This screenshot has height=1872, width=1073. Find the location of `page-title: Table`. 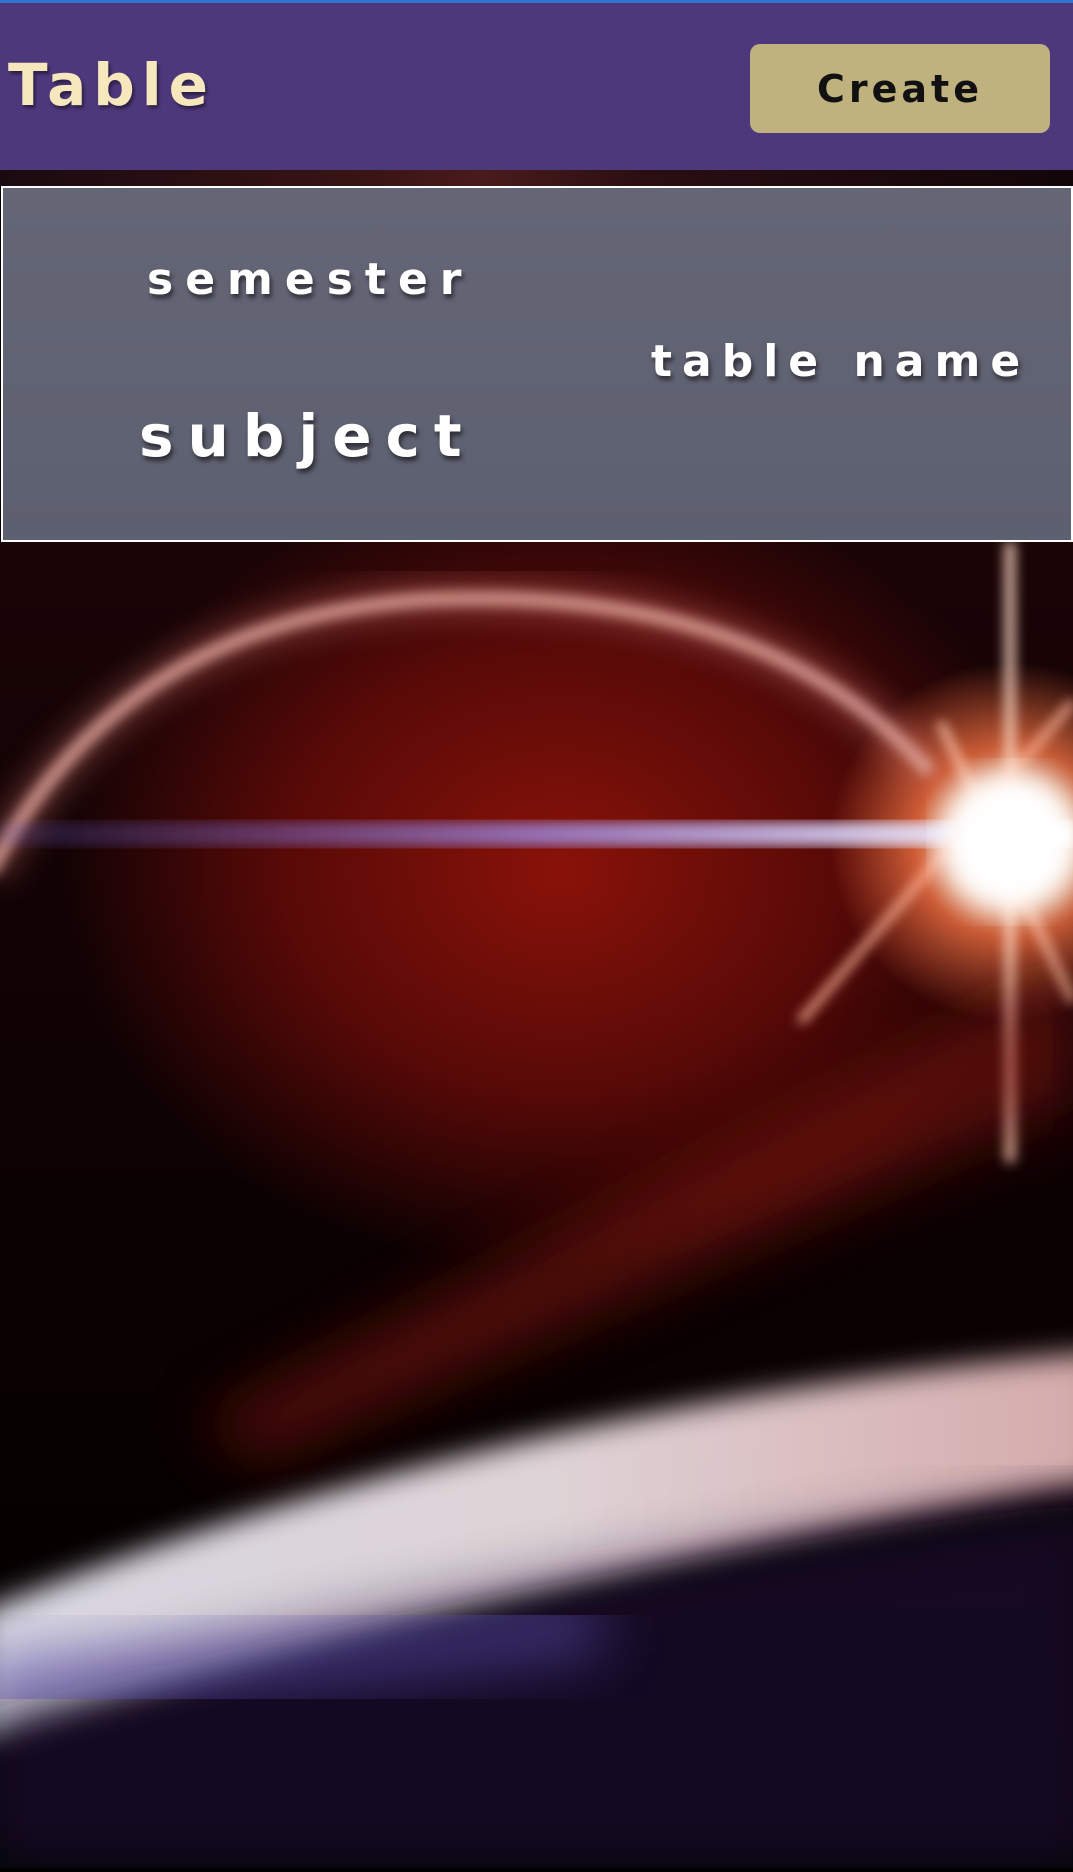

page-title: Table is located at coordinates (111, 85).